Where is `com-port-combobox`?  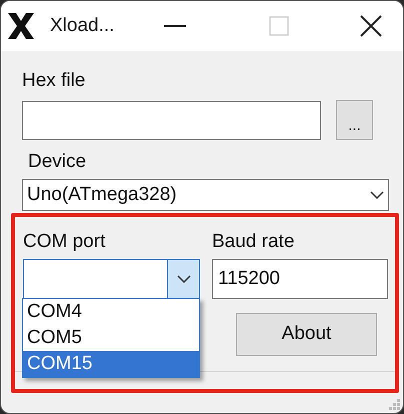 com-port-combobox is located at coordinates (111, 279).